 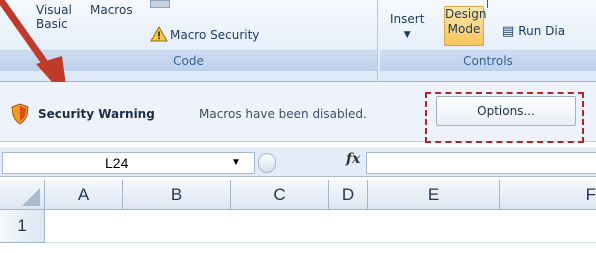 I want to click on name-box-dropdown-icon: ▼, so click(x=236, y=162).